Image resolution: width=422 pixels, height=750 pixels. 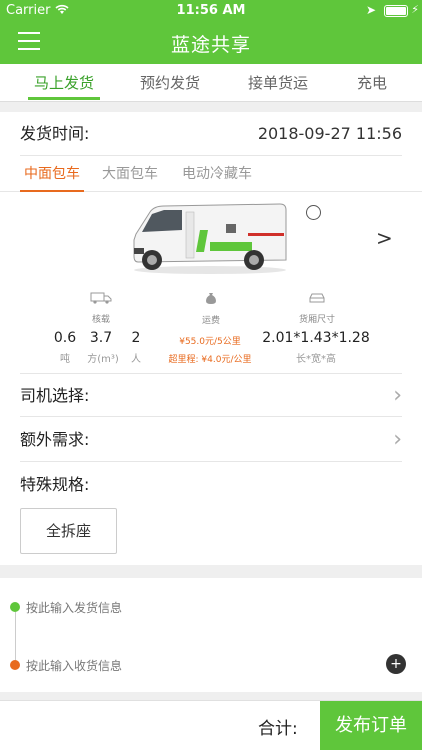 I want to click on truck-icon, so click(x=101, y=299).